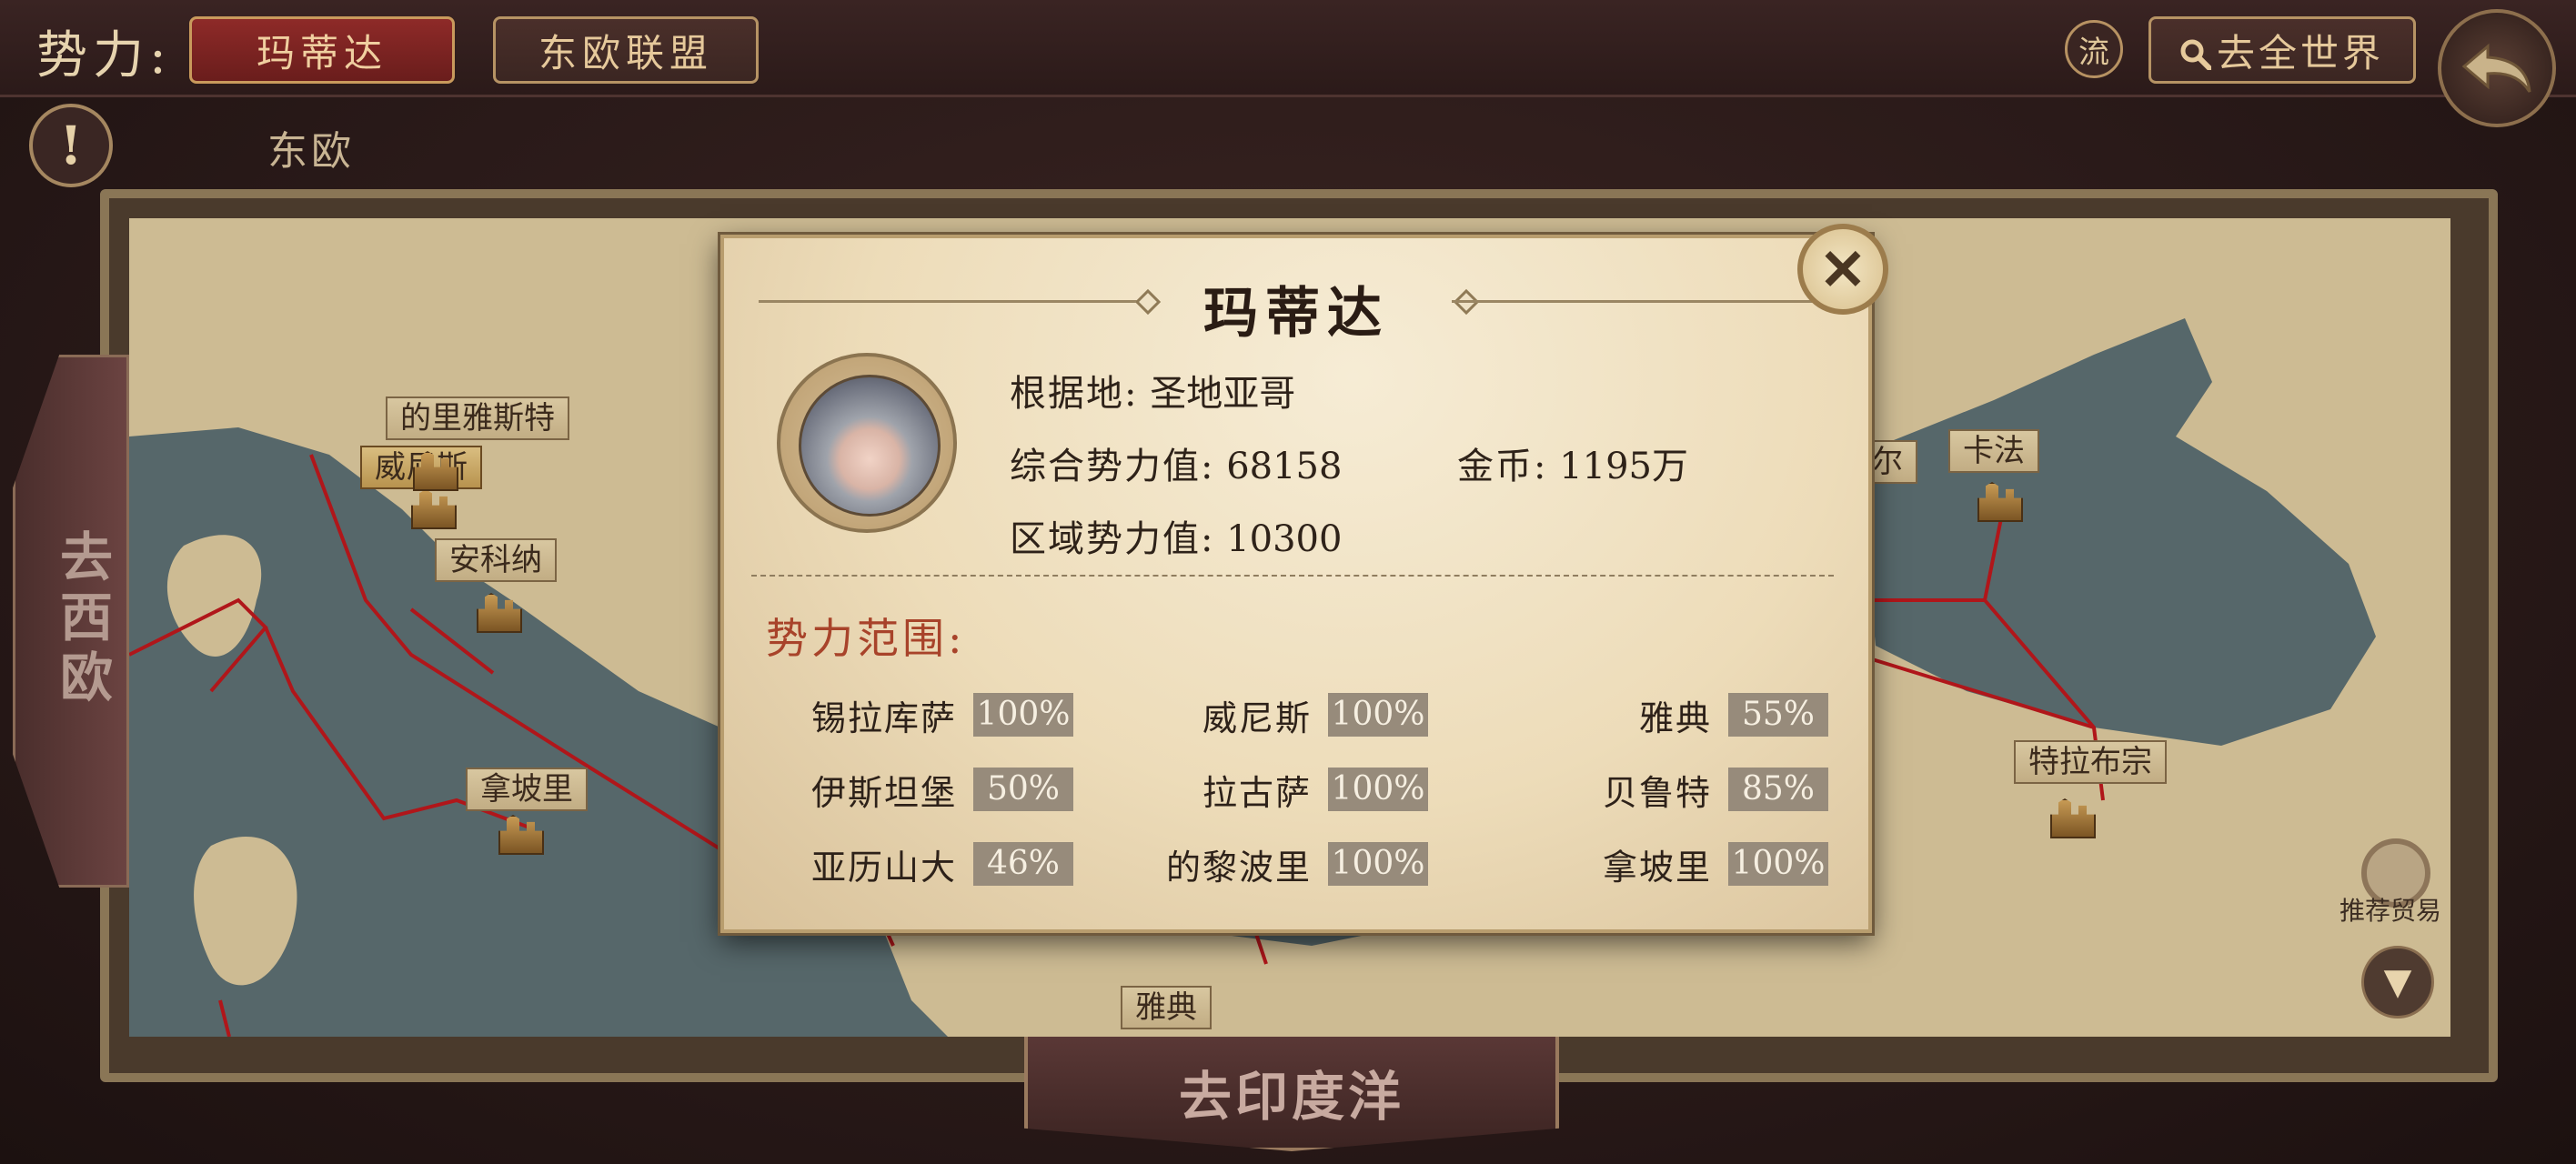  I want to click on faction-label: 势力:, so click(104, 56).